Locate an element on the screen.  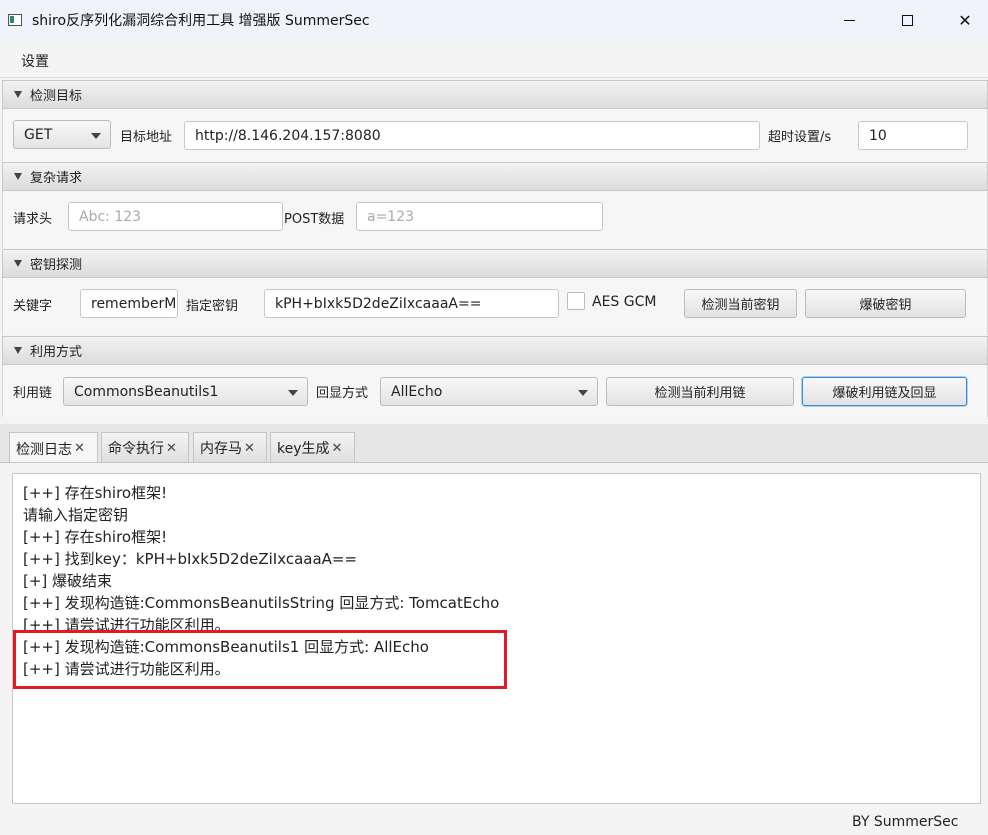
section-header-exploit: 利用方式 is located at coordinates (495, 350).